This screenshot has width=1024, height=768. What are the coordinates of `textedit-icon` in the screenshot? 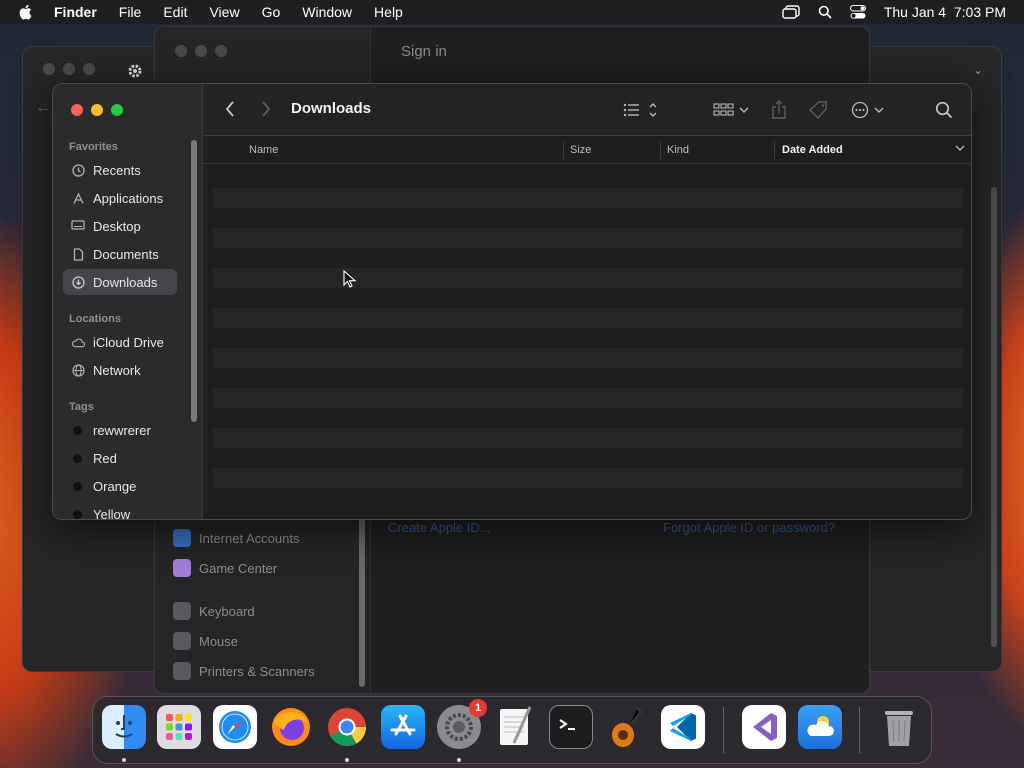 It's located at (515, 727).